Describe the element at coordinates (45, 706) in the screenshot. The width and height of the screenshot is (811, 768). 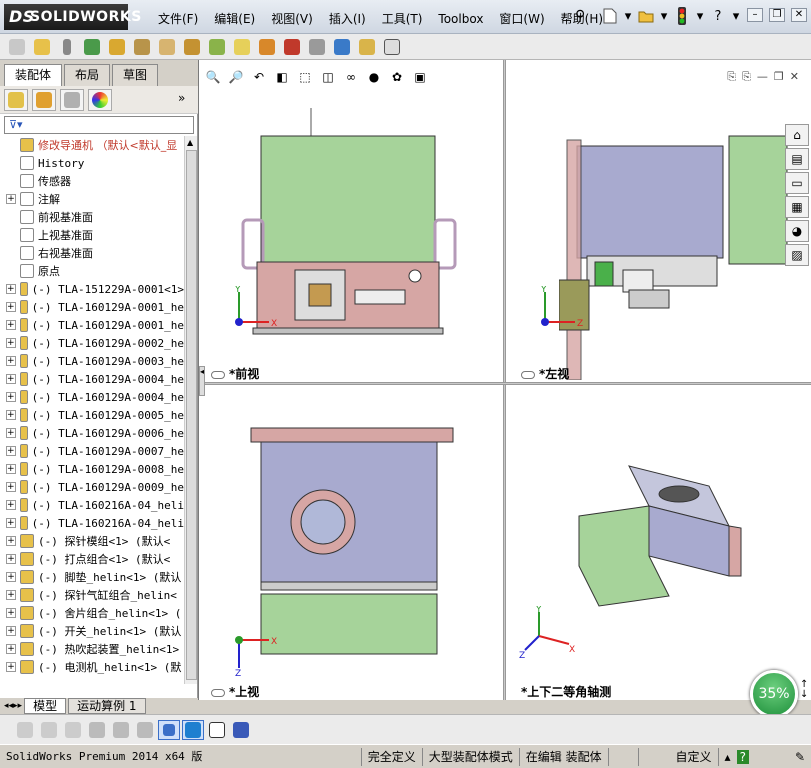
I see `tab-model: 模型` at that location.